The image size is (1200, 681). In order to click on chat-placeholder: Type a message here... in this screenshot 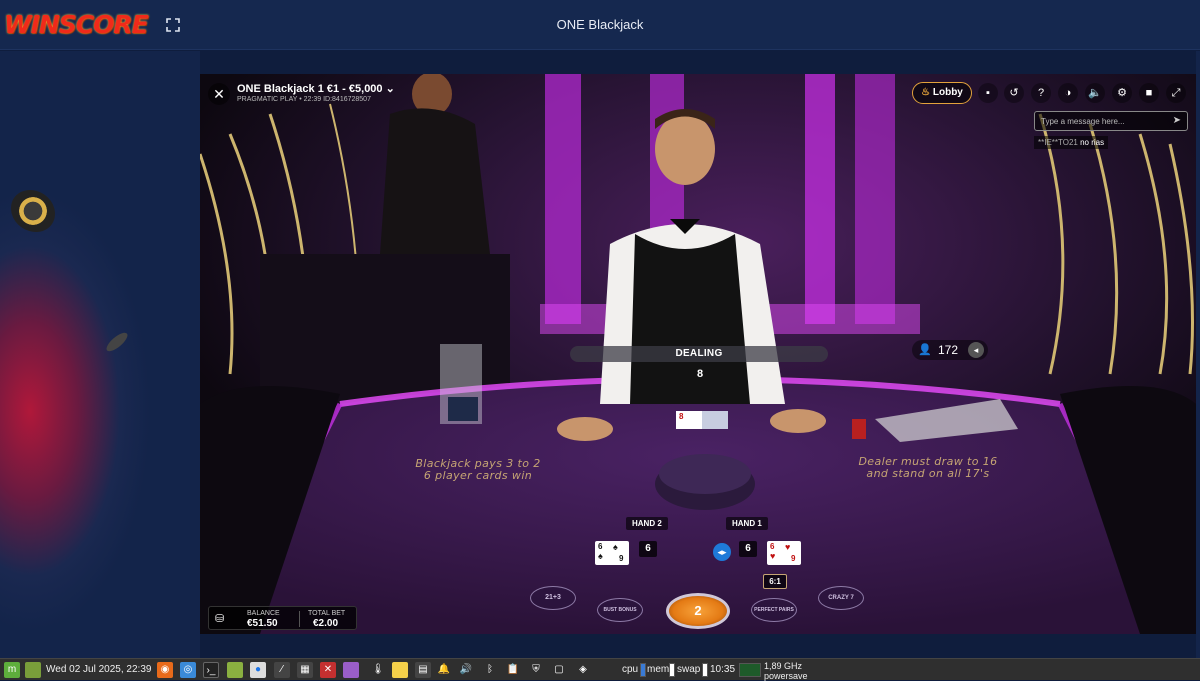, I will do `click(1083, 121)`.